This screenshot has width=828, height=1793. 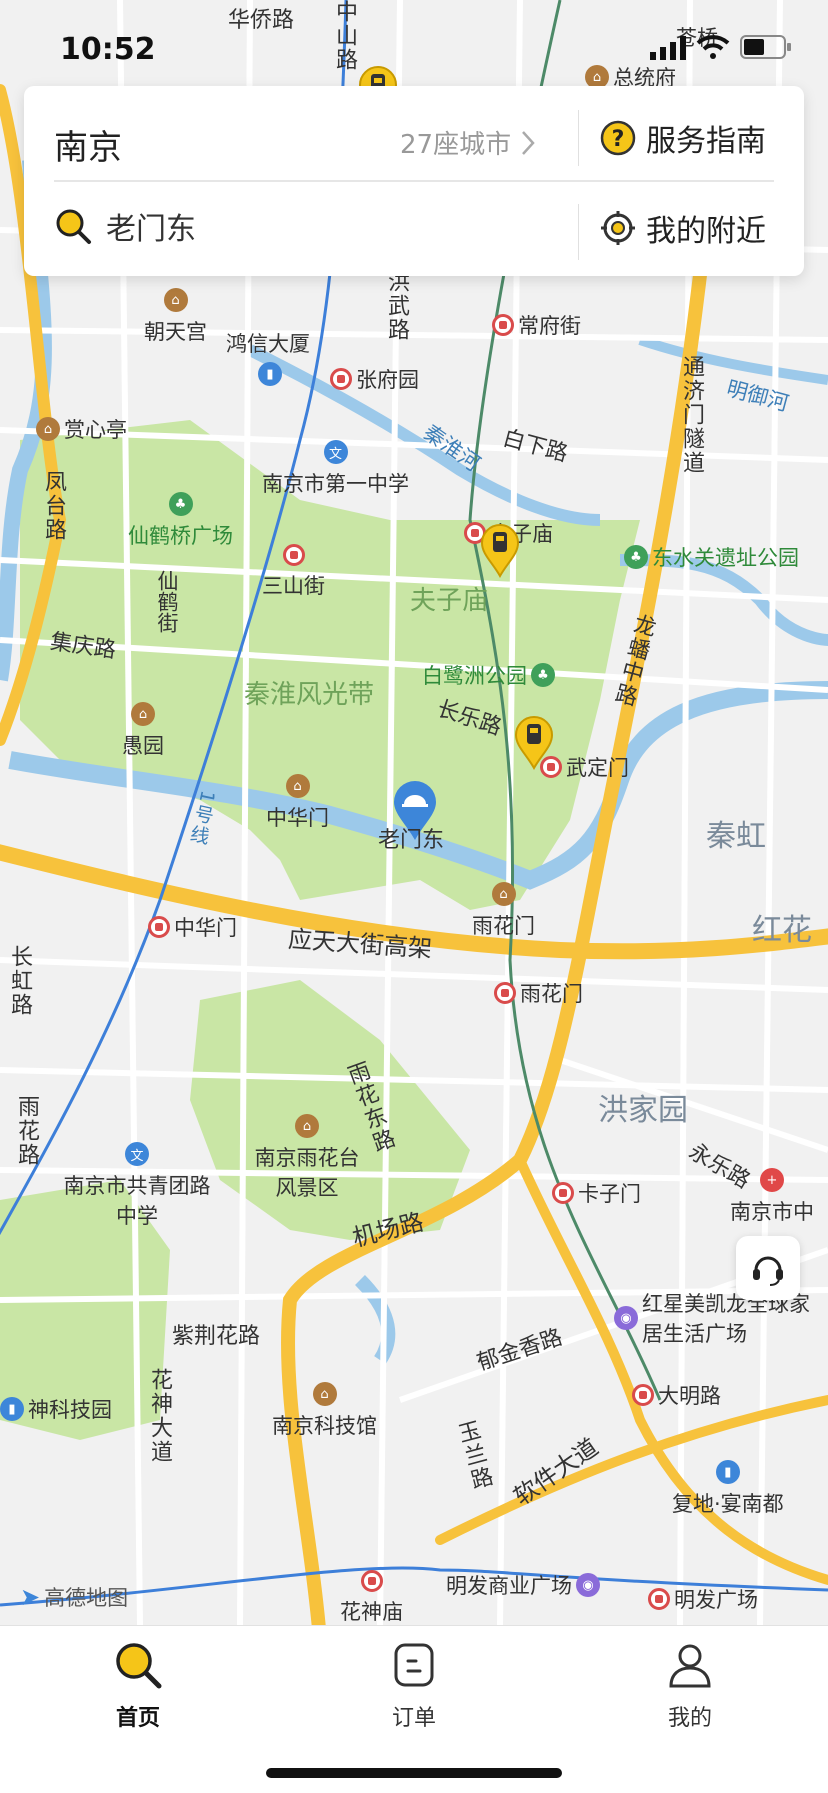 I want to click on search-icon, so click(x=73, y=226).